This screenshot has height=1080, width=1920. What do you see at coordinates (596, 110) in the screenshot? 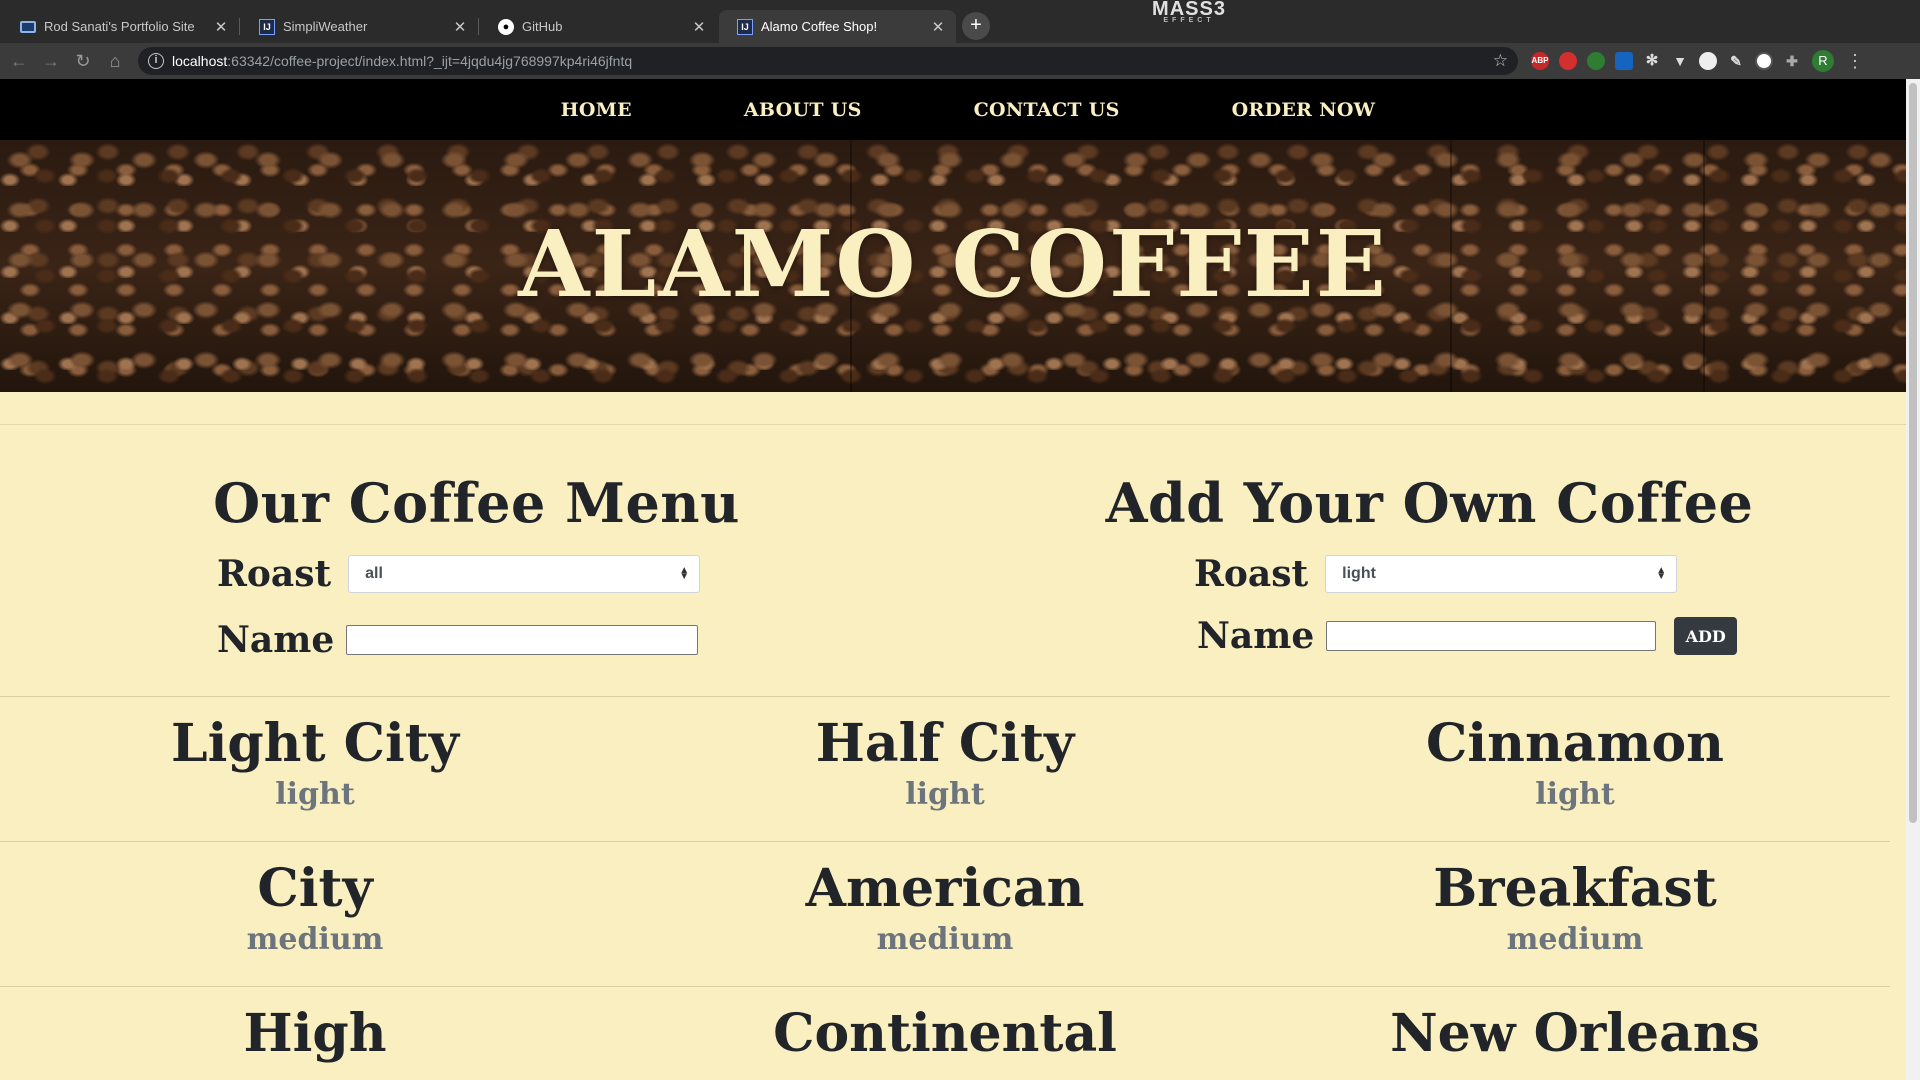
I see `nav-home: HOME` at bounding box center [596, 110].